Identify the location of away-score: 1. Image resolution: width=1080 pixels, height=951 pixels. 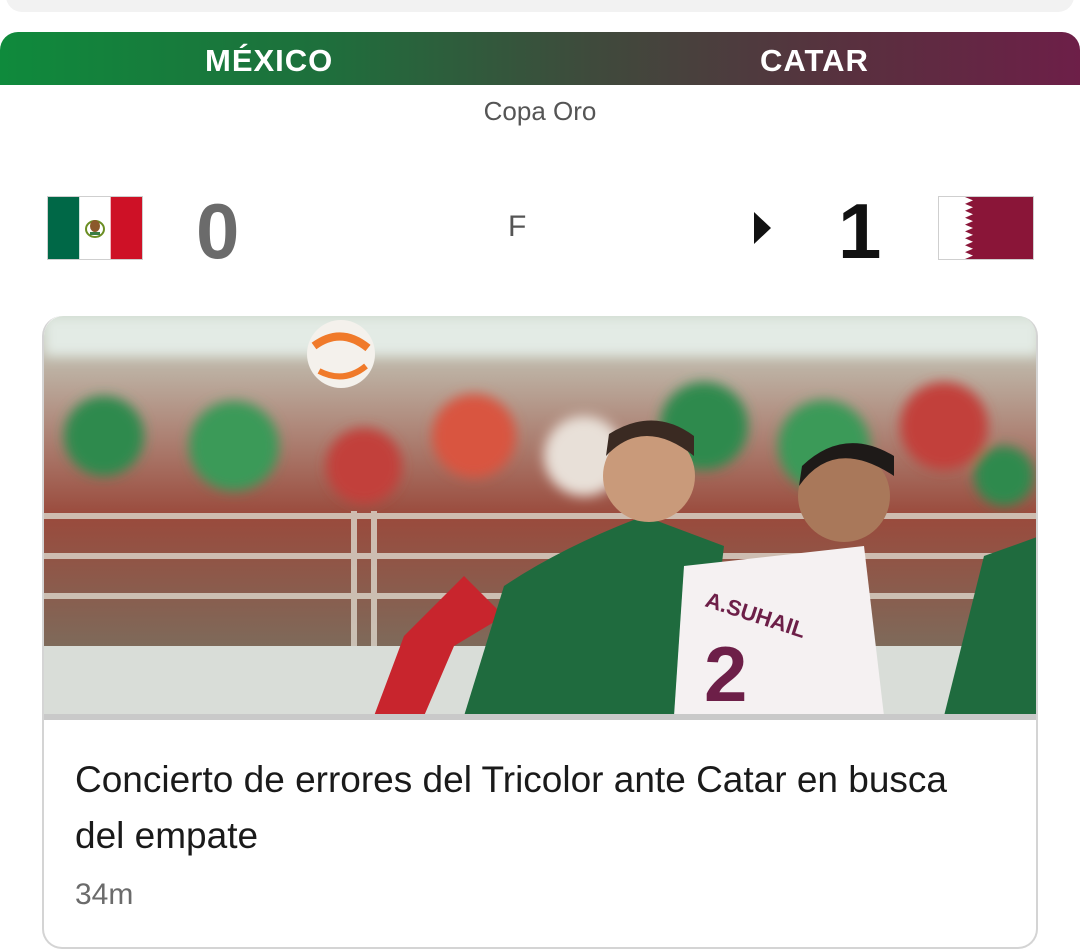
(860, 231).